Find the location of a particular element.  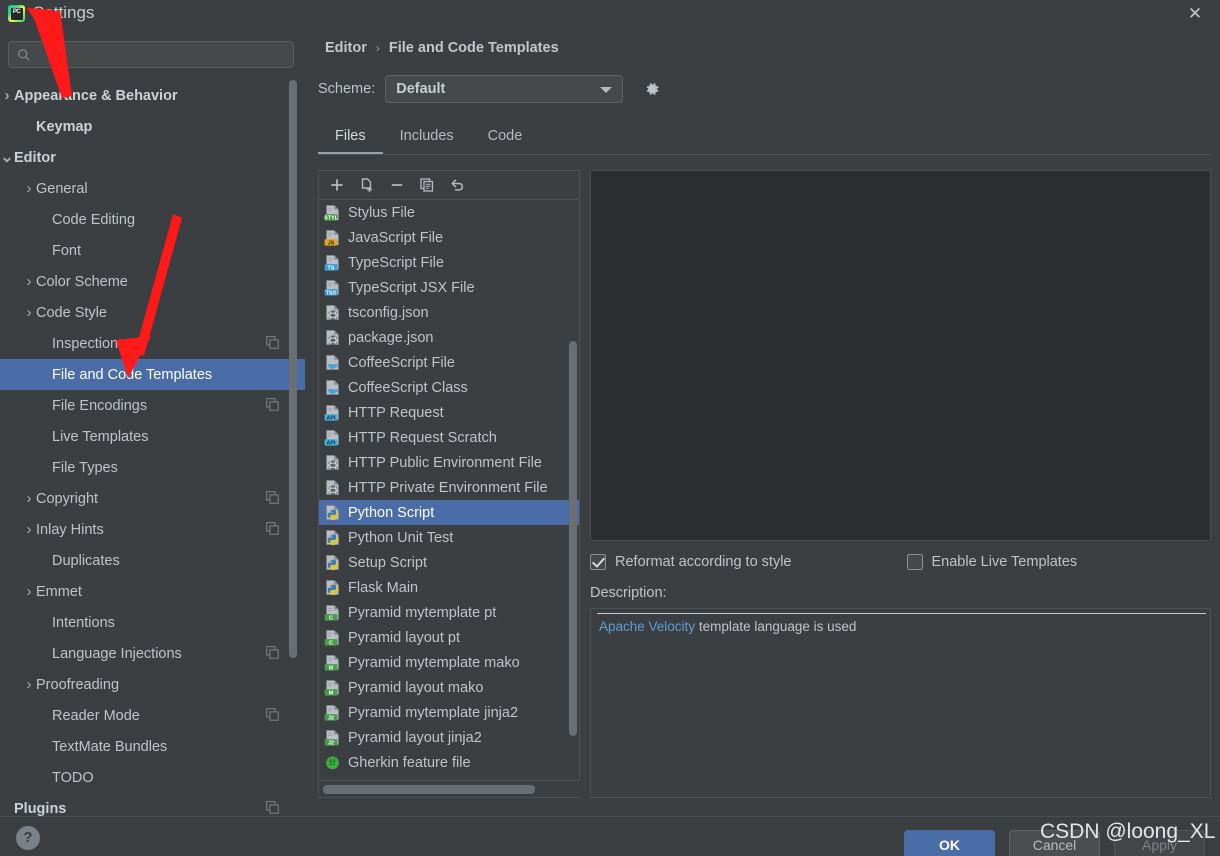

live-templates-checkbox is located at coordinates (914, 562).